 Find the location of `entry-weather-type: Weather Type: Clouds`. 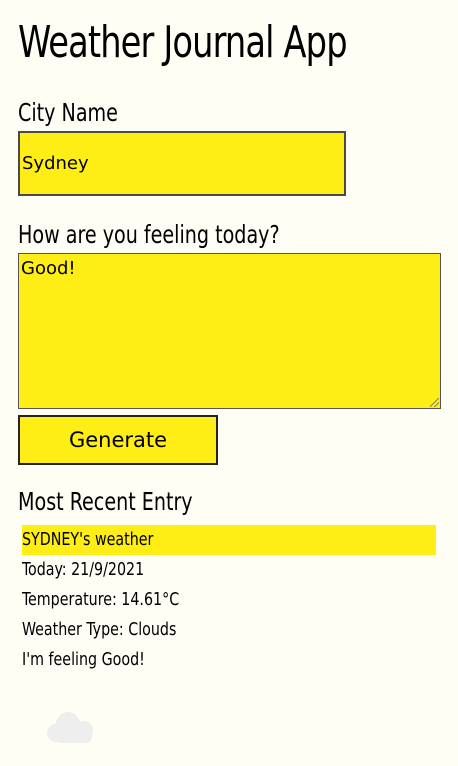

entry-weather-type: Weather Type: Clouds is located at coordinates (229, 630).